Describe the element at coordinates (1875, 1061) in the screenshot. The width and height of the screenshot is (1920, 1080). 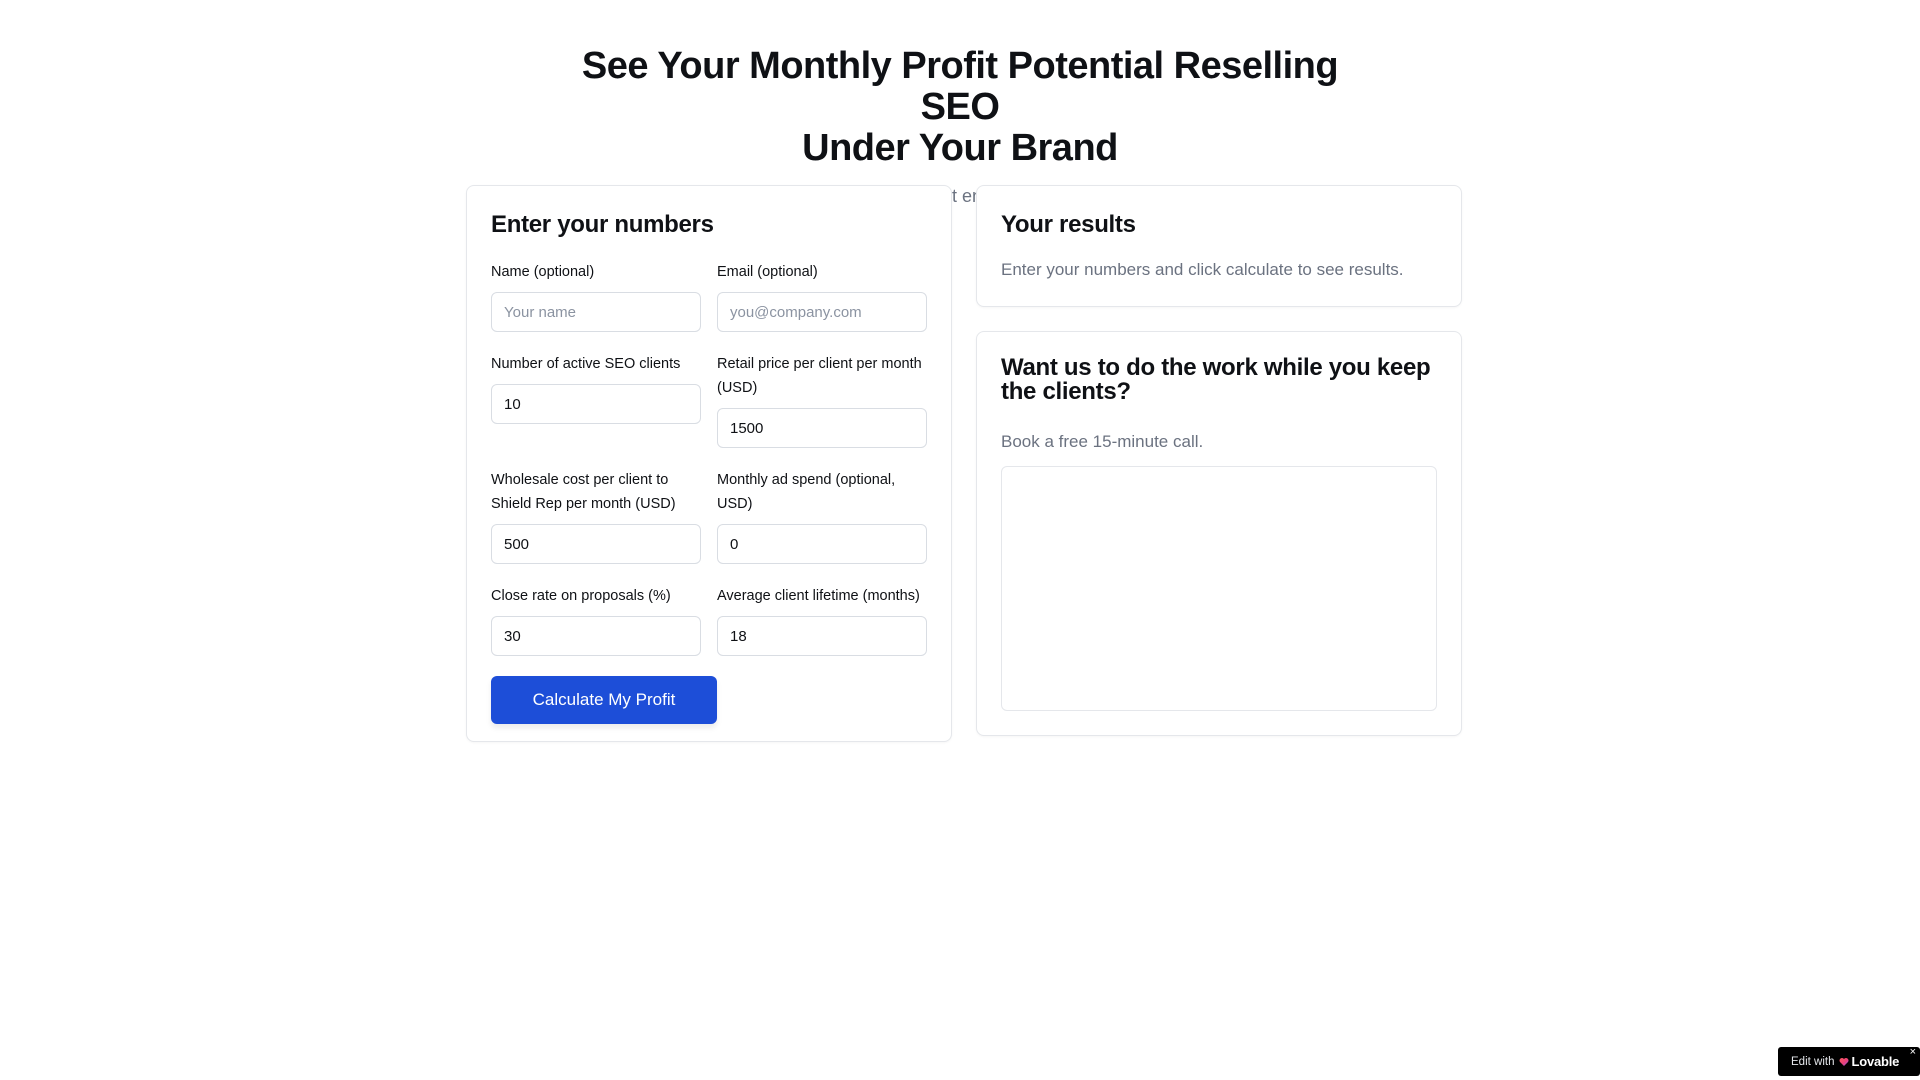
I see `badge-brand-text: Lovable` at that location.